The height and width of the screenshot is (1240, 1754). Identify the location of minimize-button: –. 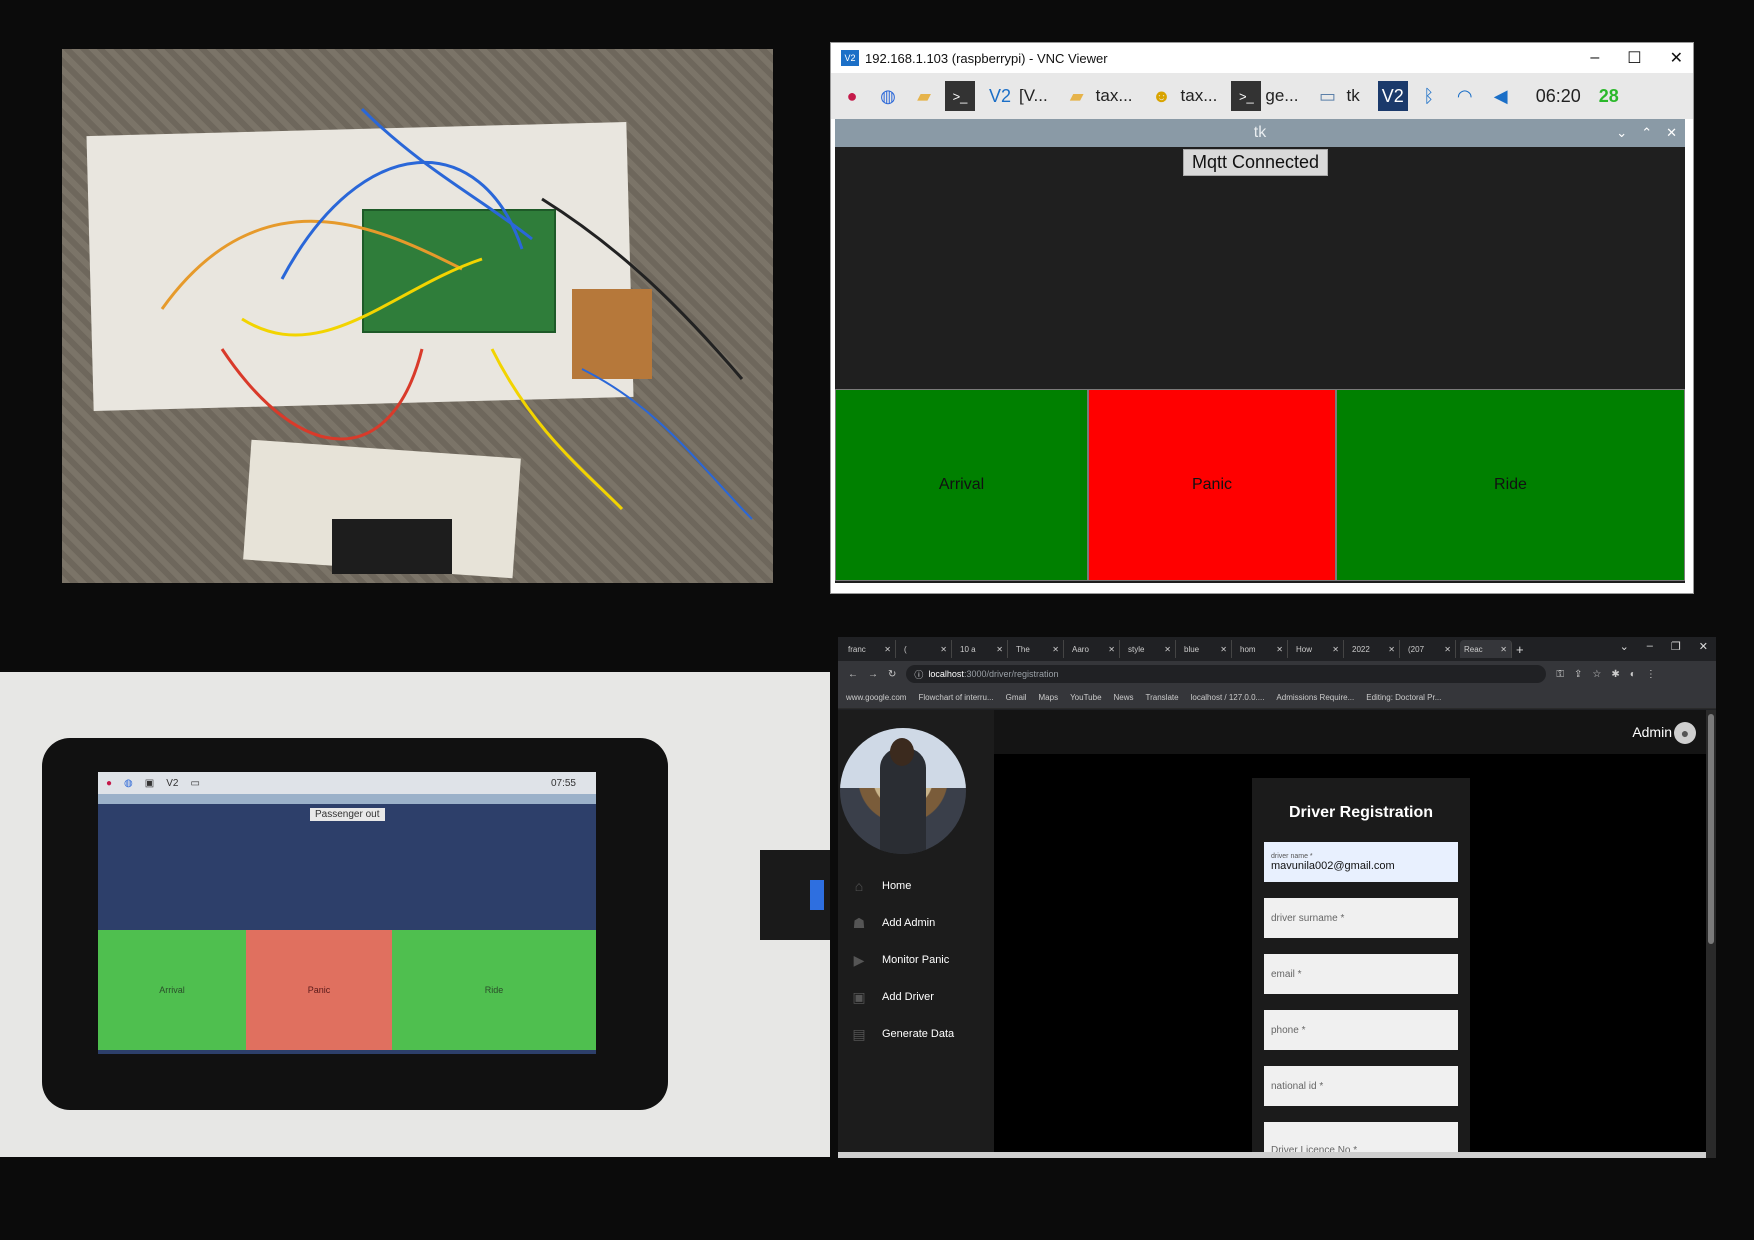
(1594, 58).